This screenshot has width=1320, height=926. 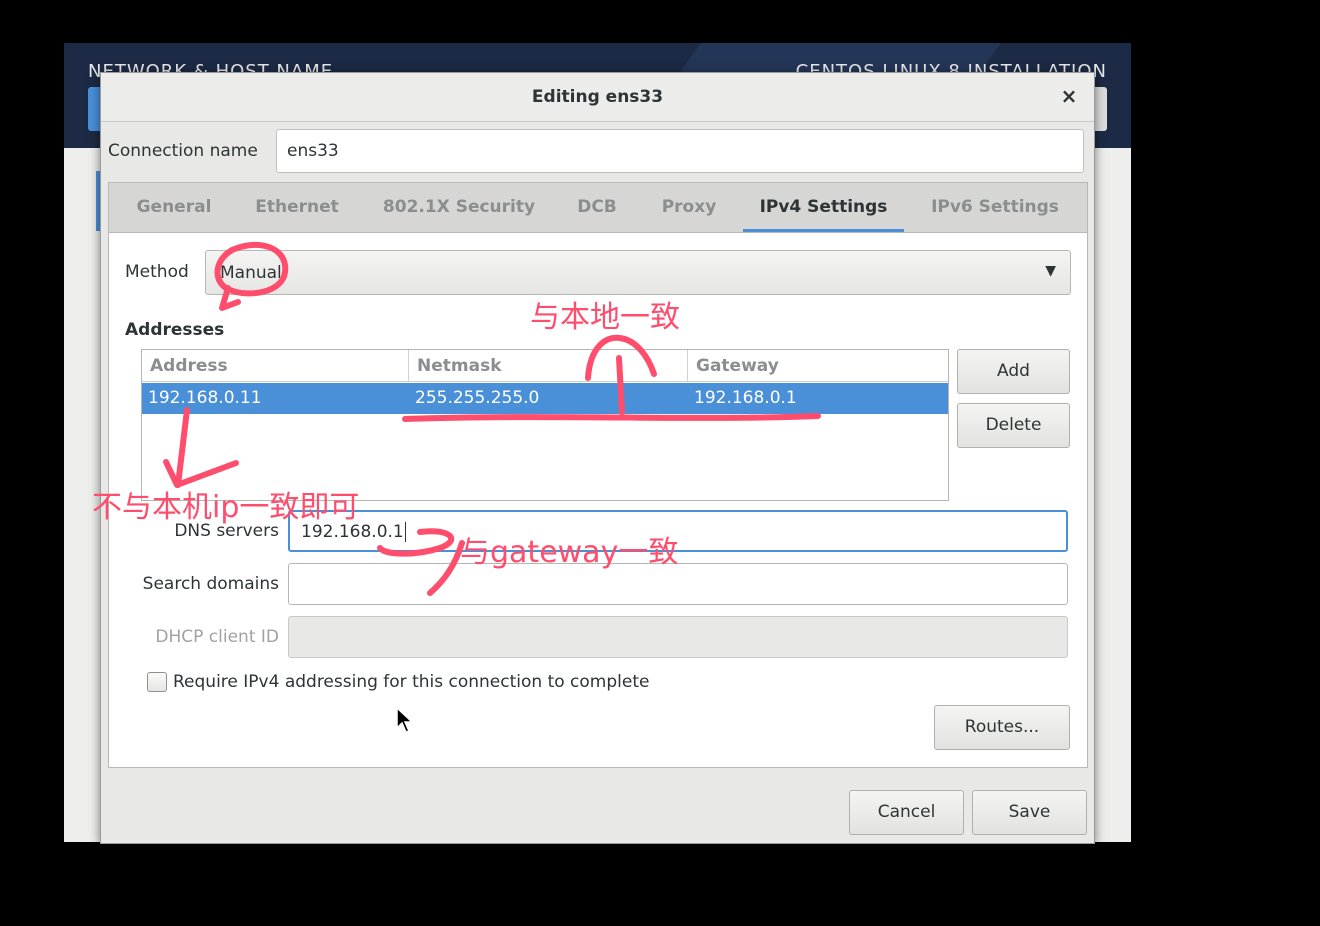 What do you see at coordinates (678, 637) in the screenshot?
I see `dhcp-client-id-input` at bounding box center [678, 637].